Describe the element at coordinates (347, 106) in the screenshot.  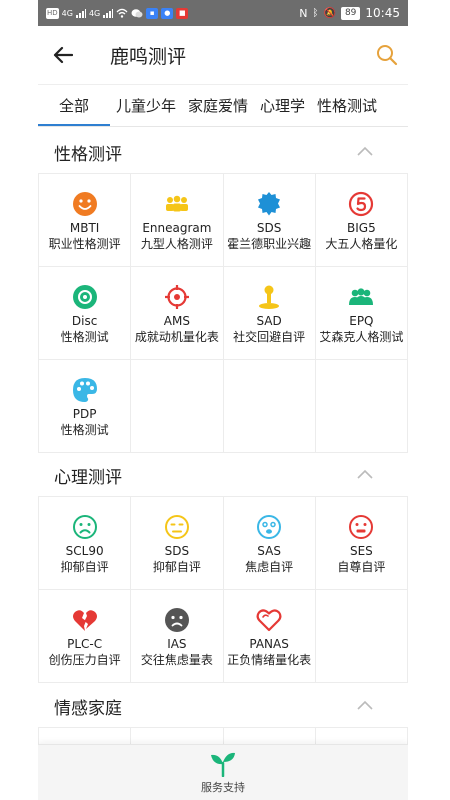
I see `tab-personality: 性格测试` at that location.